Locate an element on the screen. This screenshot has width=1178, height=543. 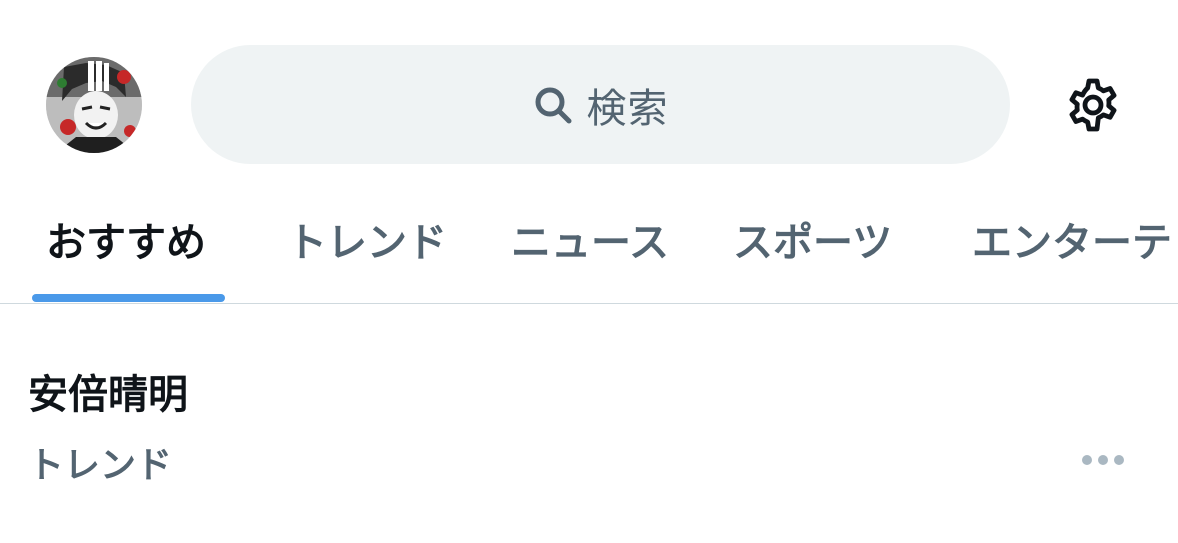
search-inner: 検索 is located at coordinates (601, 105).